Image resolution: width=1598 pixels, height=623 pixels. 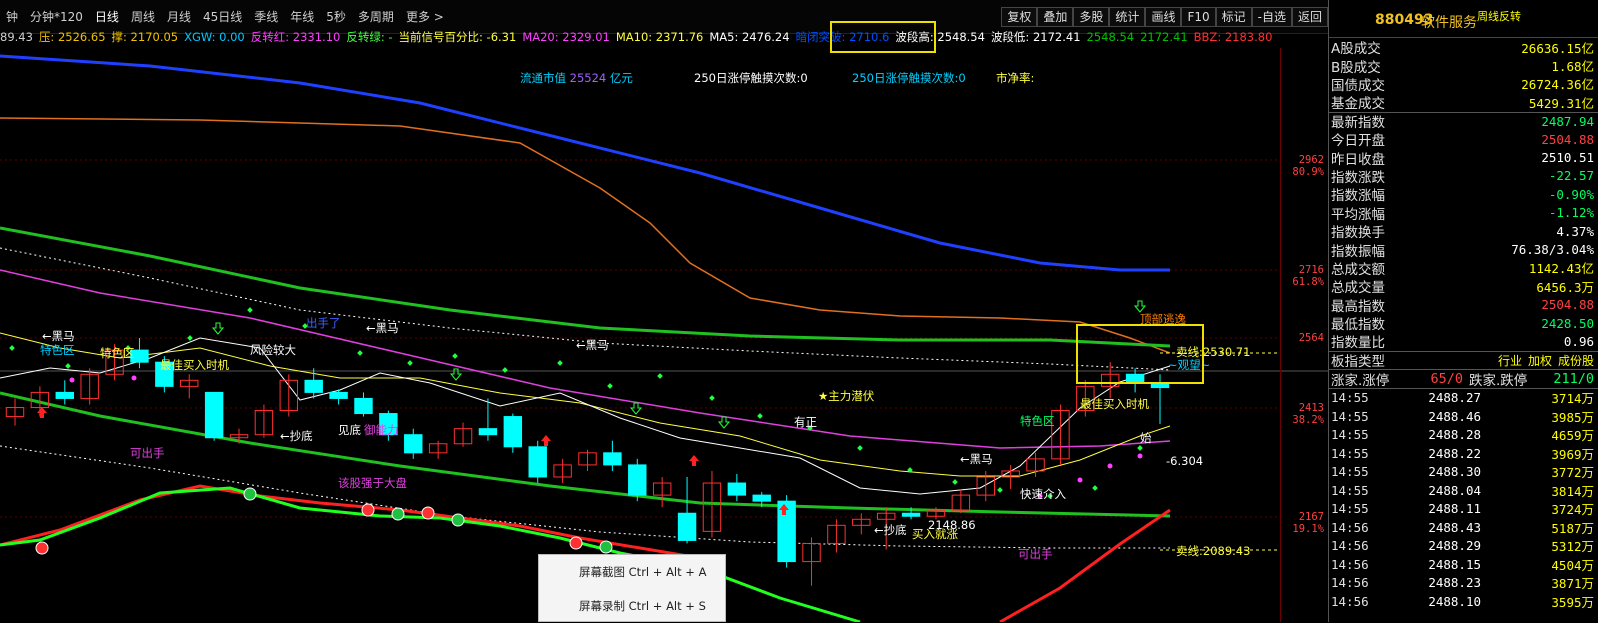 I want to click on pb-ratio-label: 市净率:, so click(x=1015, y=78).